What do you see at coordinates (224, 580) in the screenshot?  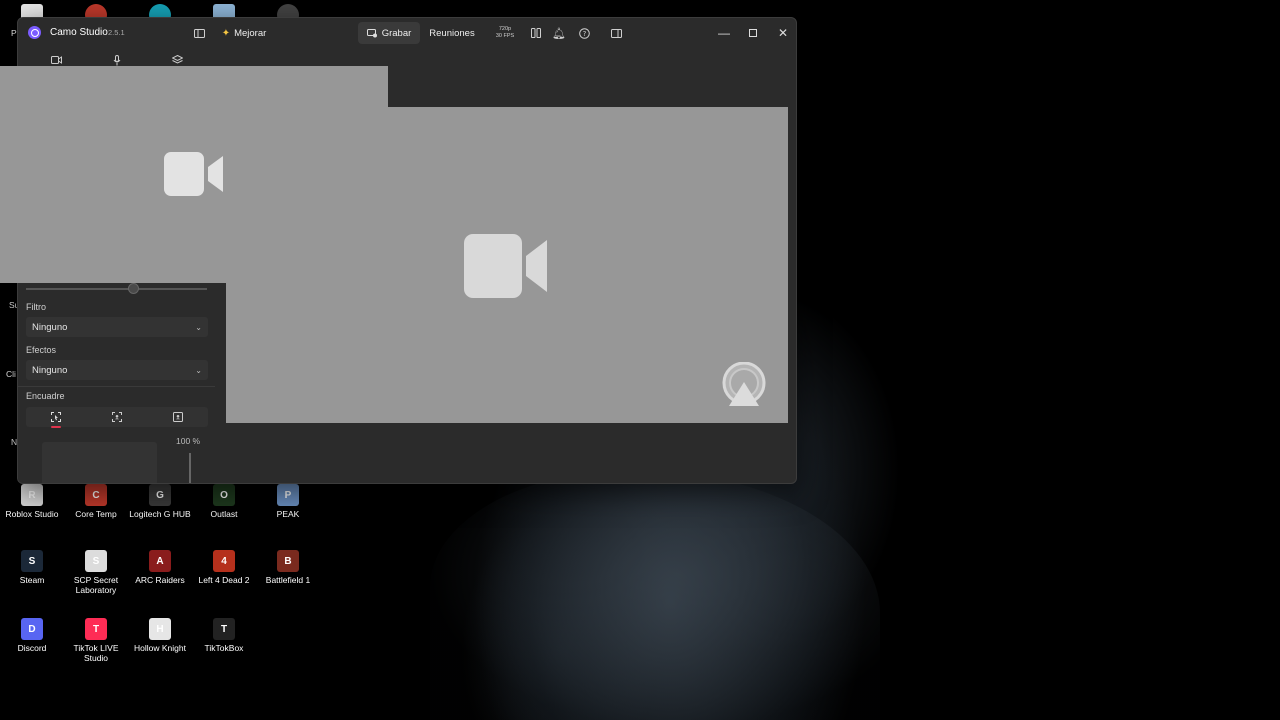 I see `desktop-icon-label: Left 4 Dead 2` at bounding box center [224, 580].